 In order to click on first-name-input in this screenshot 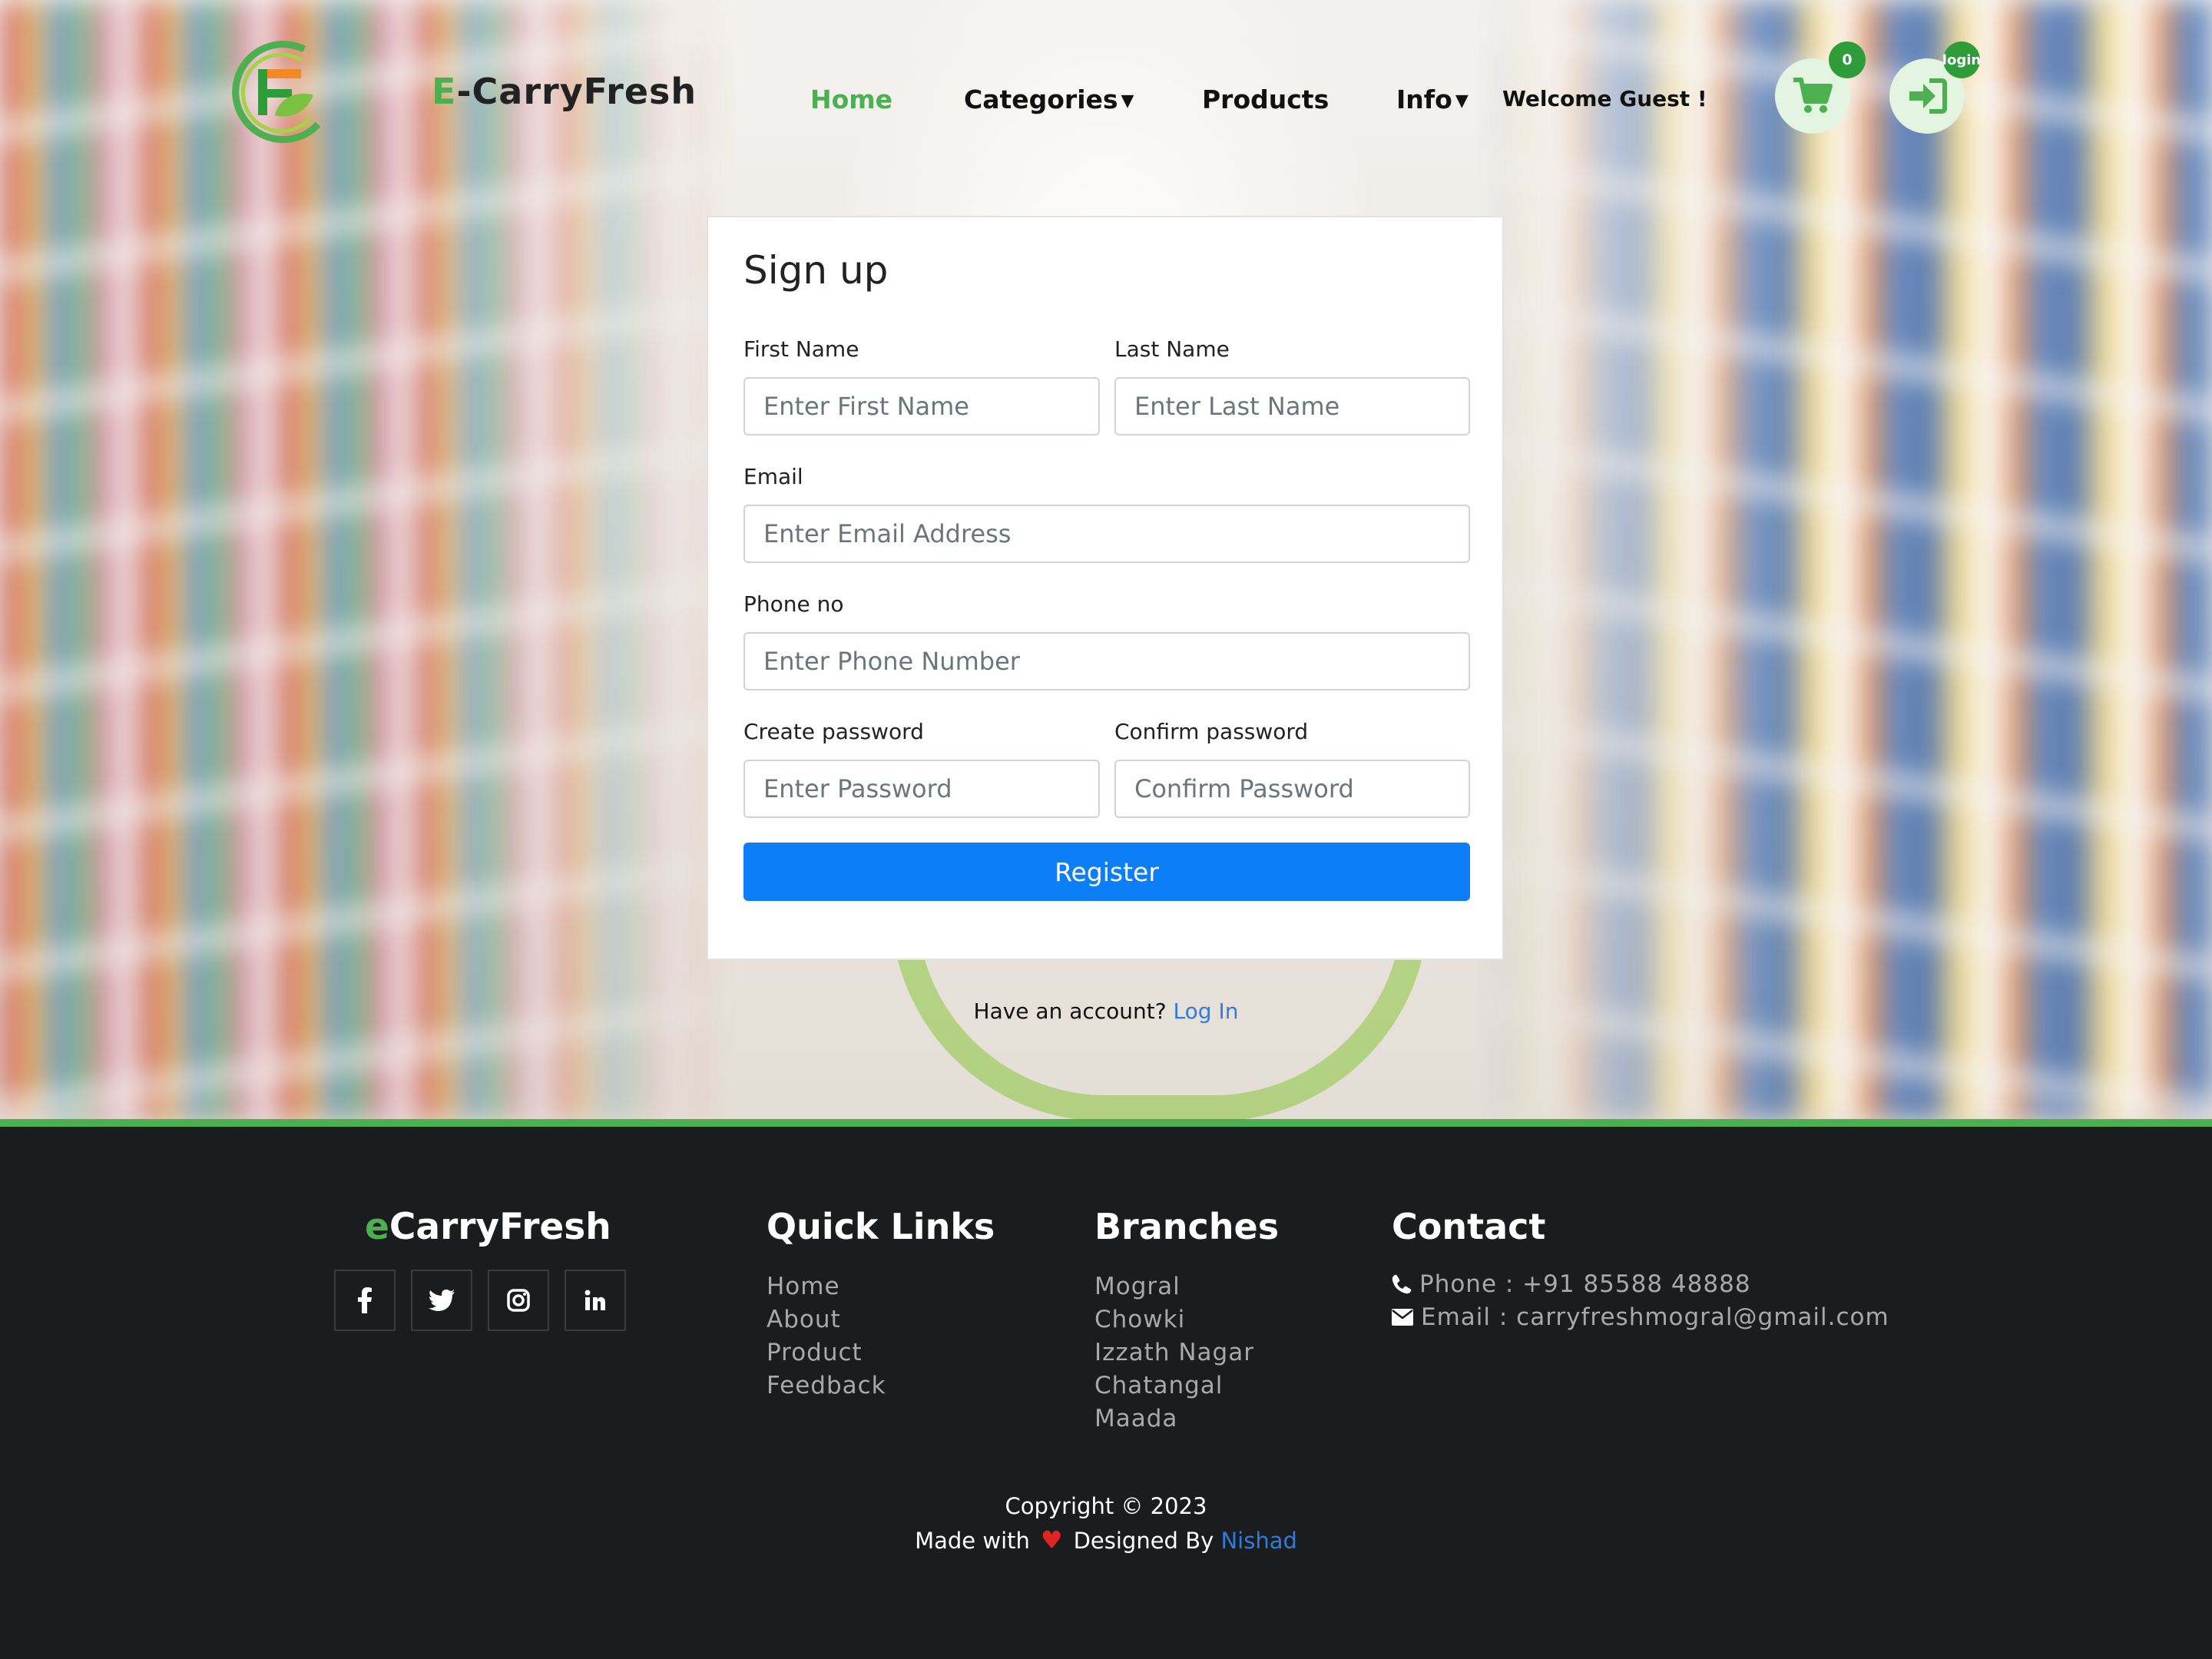, I will do `click(921, 406)`.